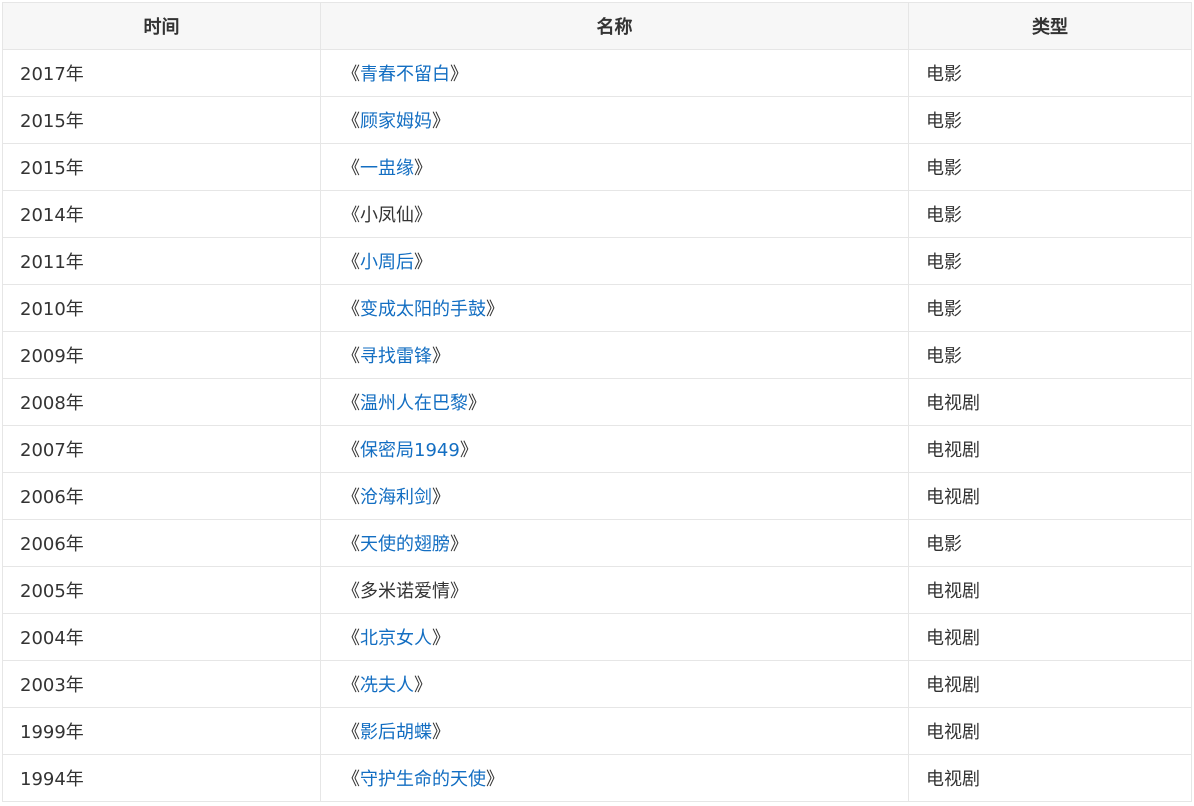 This screenshot has height=806, width=1194. I want to click on title-link: 冼夫人, so click(387, 685).